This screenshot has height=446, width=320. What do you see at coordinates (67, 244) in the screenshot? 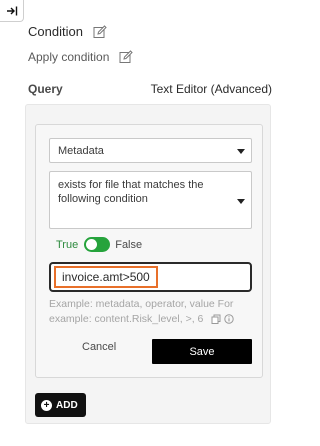
I see `toggle-true-label: True` at bounding box center [67, 244].